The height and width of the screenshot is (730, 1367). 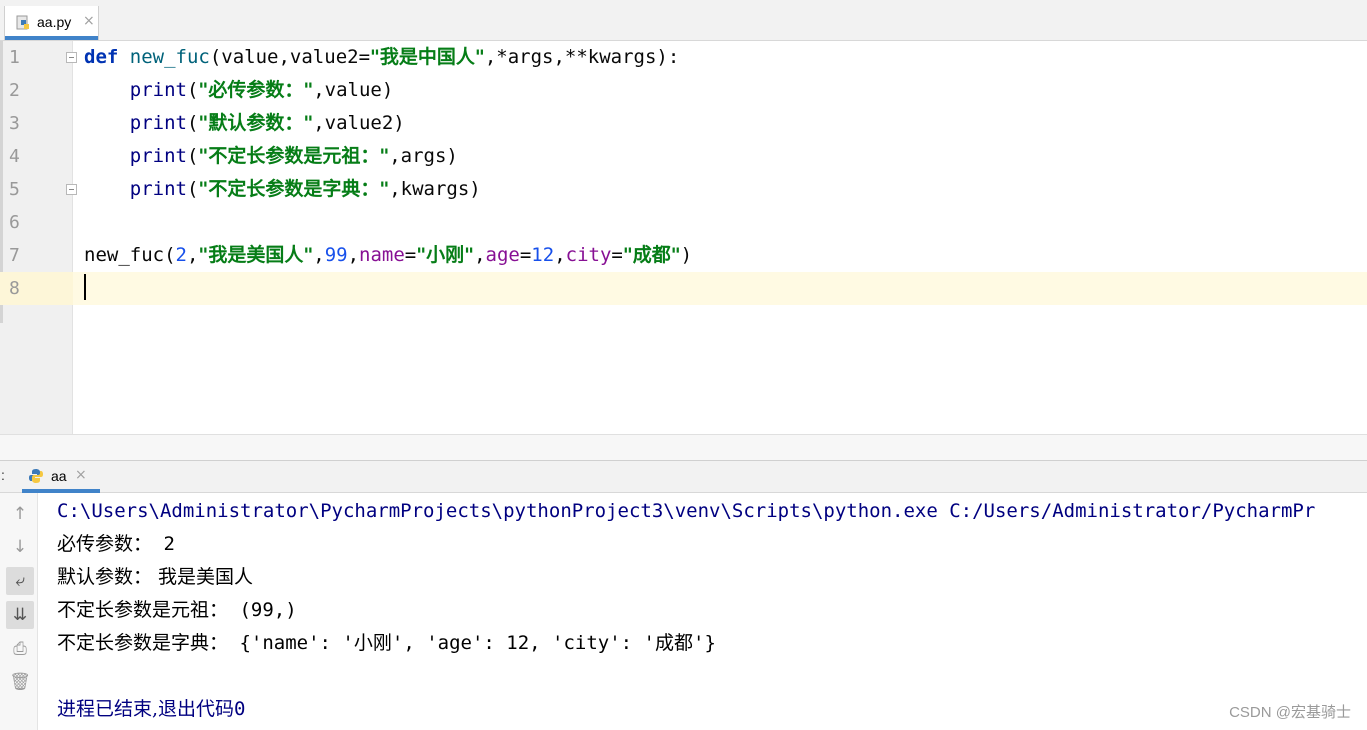 I want to click on run-tool-window-header: : aa ×, so click(x=683, y=476).